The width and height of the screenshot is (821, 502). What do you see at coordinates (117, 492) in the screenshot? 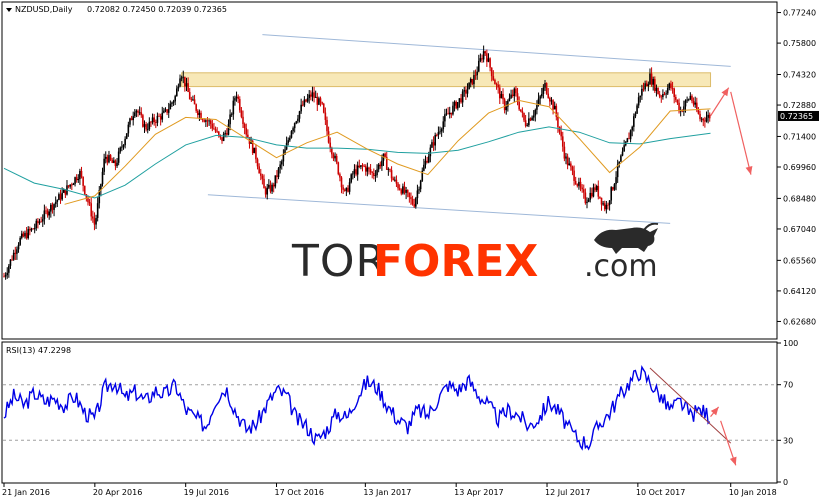
I see `time-tick-label: 20 Apr 2016` at bounding box center [117, 492].